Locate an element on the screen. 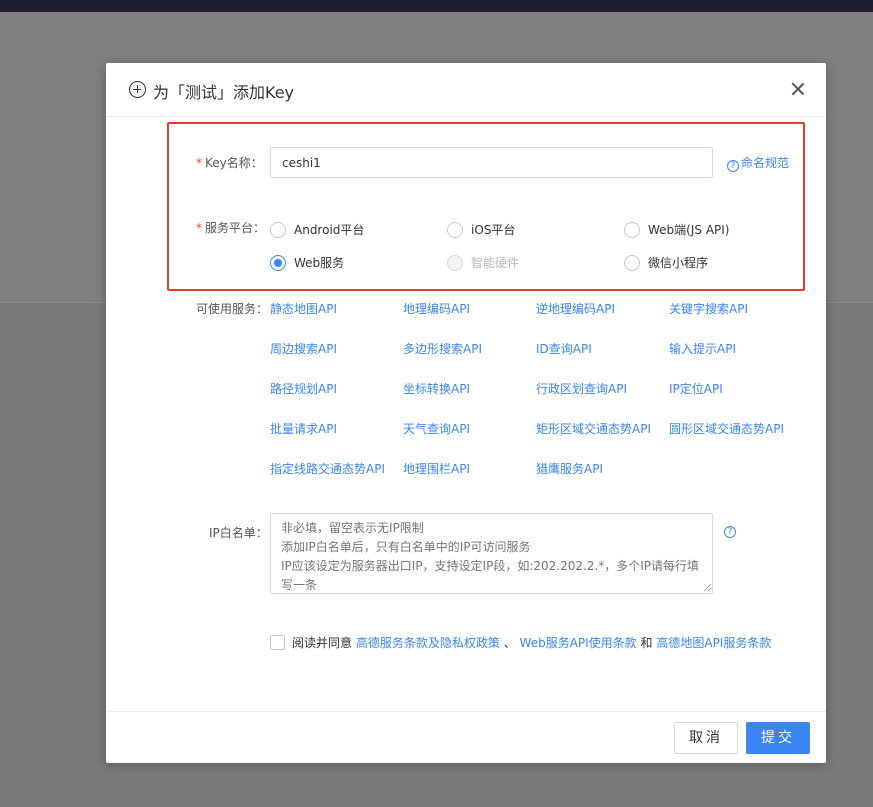 This screenshot has width=873, height=807. services-label: 可使用服务： is located at coordinates (232, 309).